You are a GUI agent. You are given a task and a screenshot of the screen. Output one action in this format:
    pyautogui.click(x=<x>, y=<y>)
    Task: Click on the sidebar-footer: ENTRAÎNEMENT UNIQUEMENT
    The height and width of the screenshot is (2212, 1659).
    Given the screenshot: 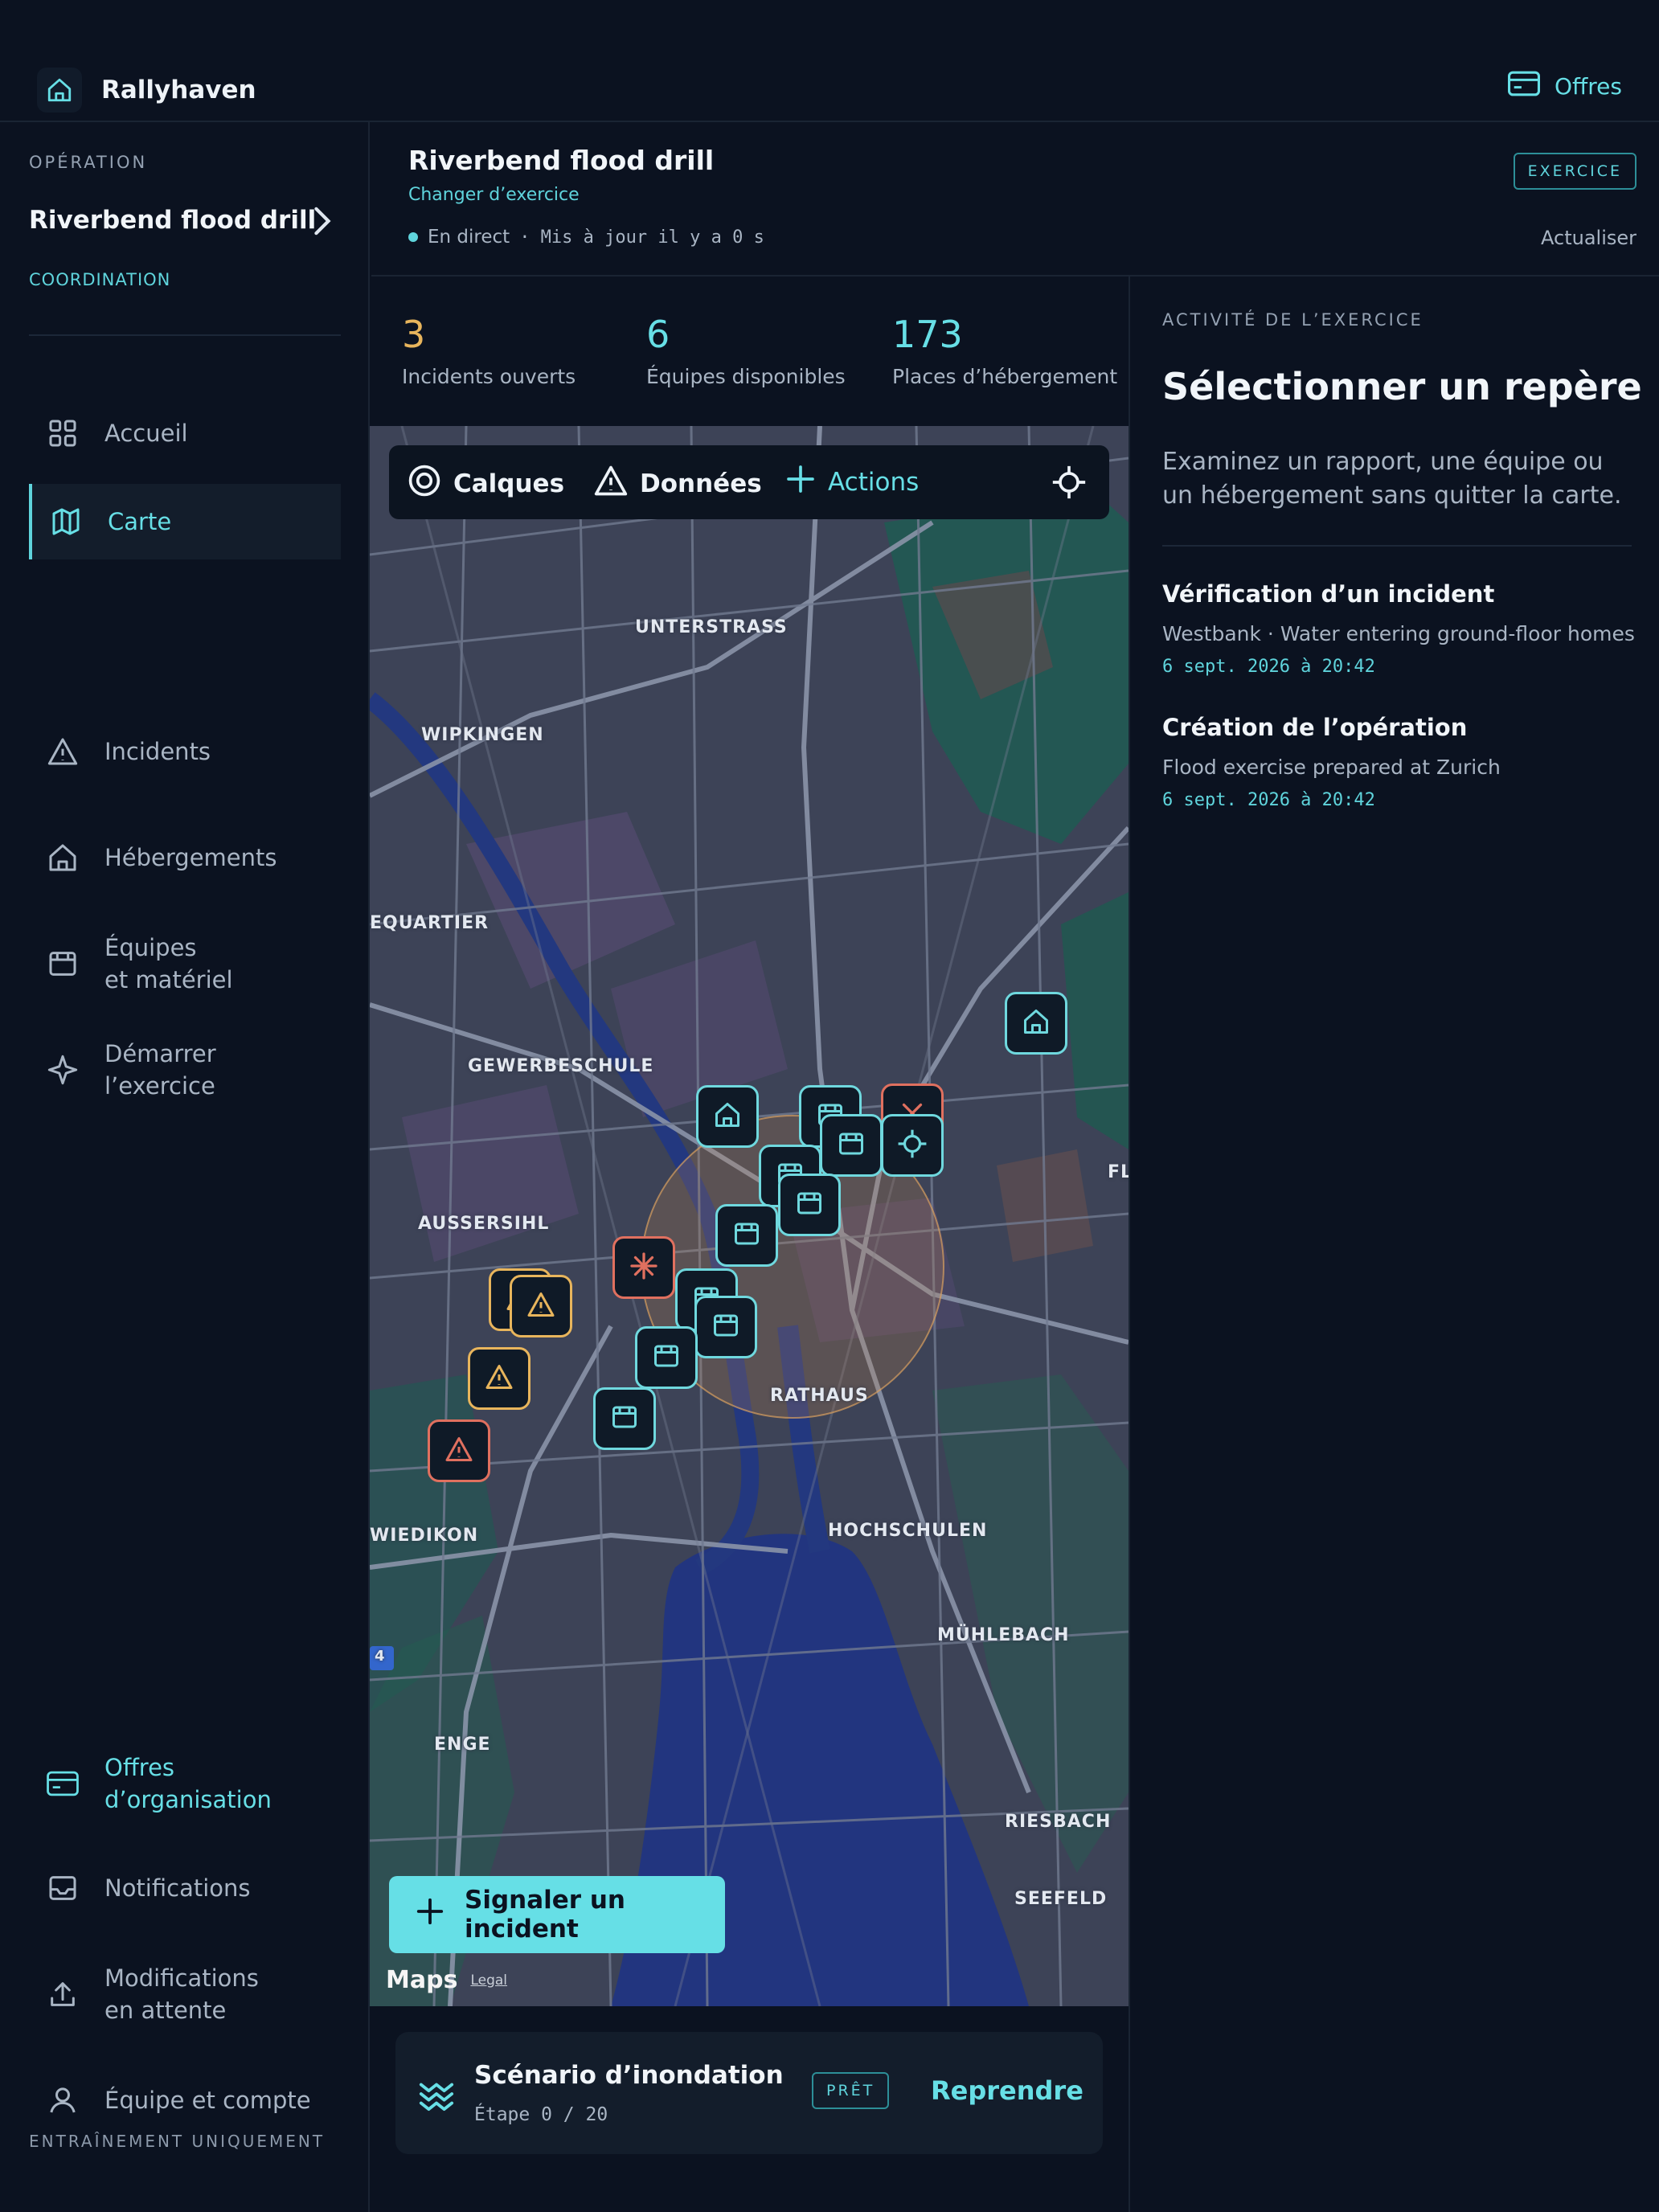 What is the action you would take?
    pyautogui.click(x=177, y=2141)
    